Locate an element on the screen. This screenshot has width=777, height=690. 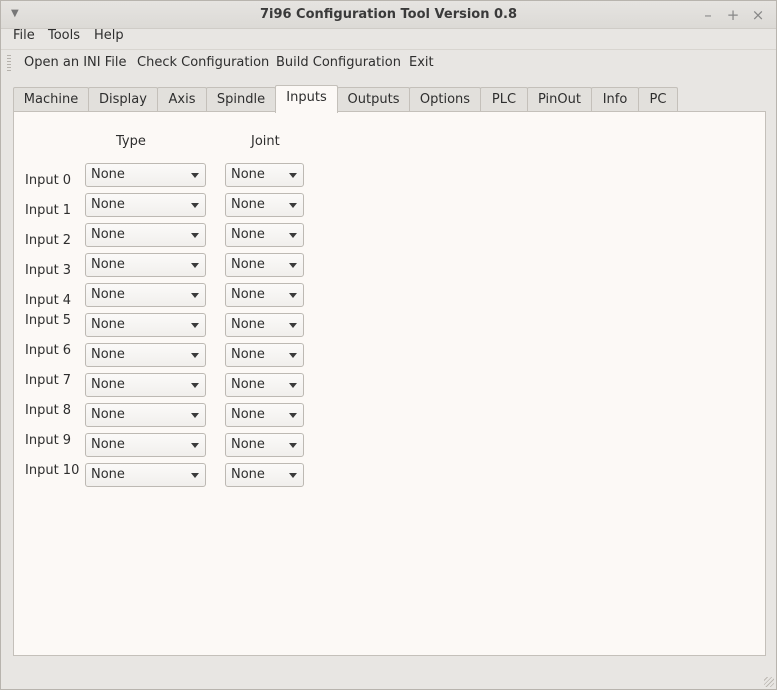
input-10-type-select: None is located at coordinates (145, 475).